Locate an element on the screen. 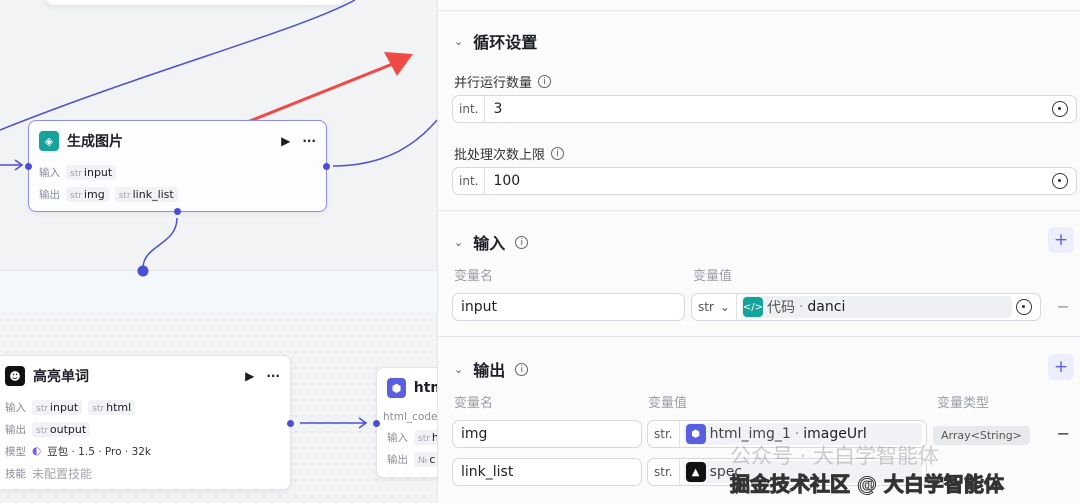 The height and width of the screenshot is (503, 1080). remove-output-button: − is located at coordinates (1063, 433).